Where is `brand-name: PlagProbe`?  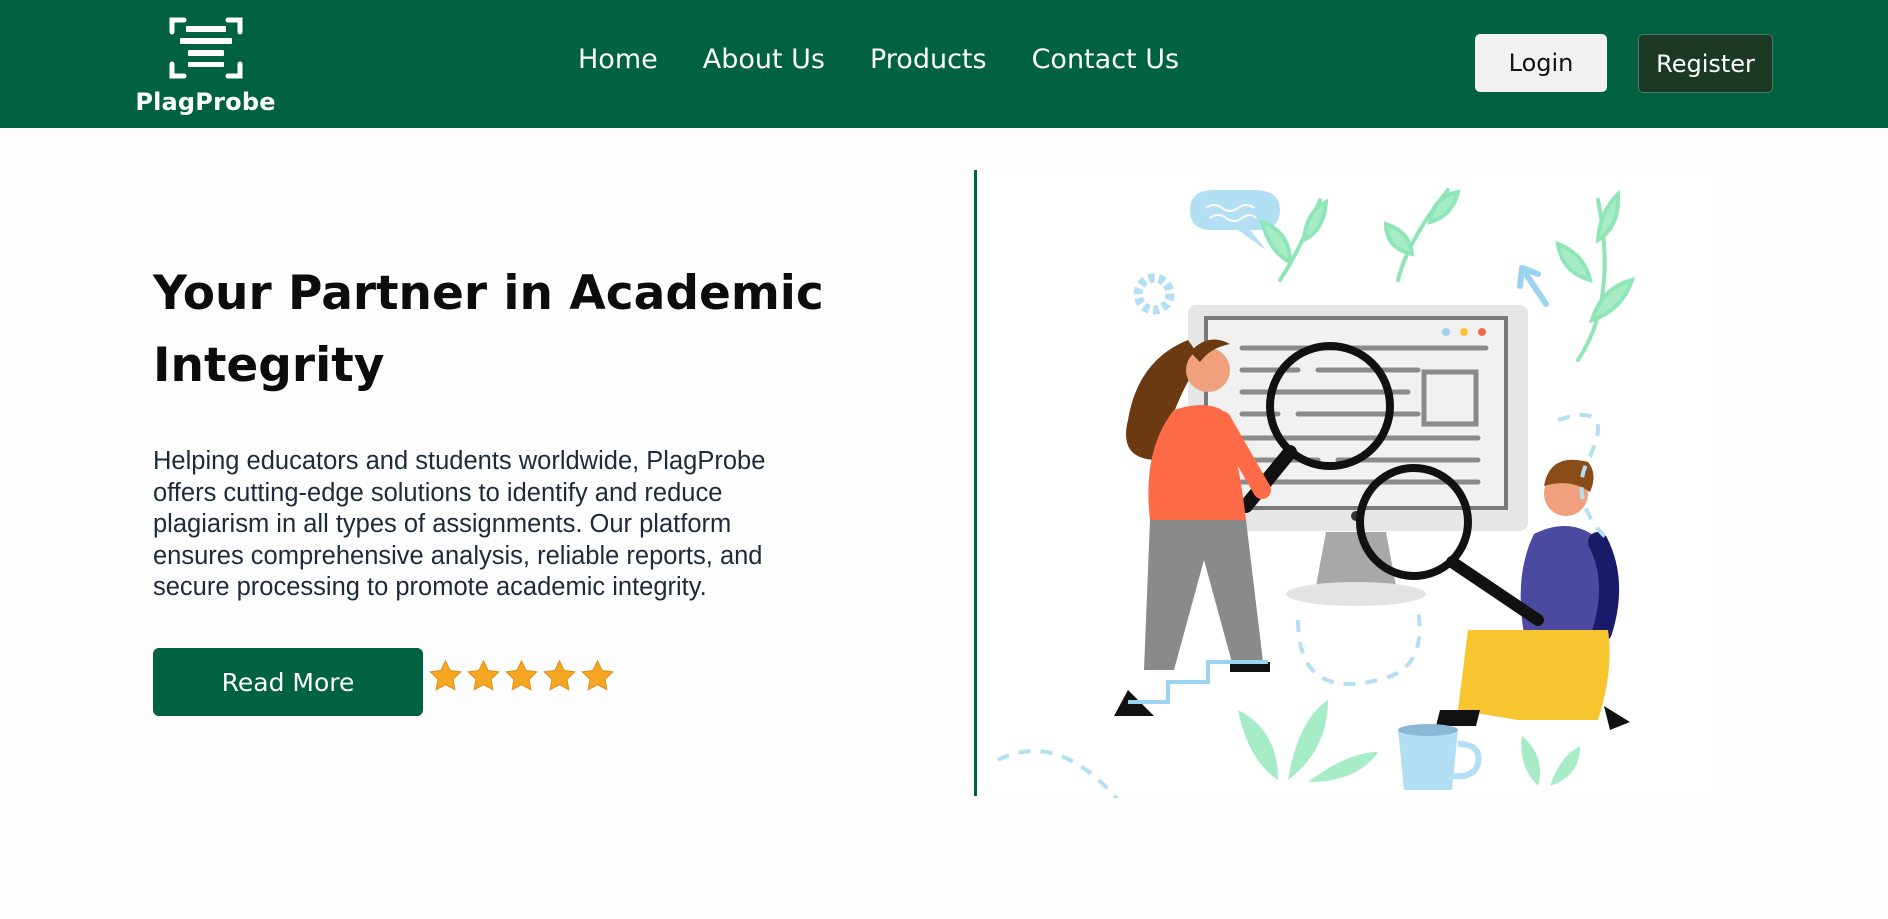
brand-name: PlagProbe is located at coordinates (205, 102).